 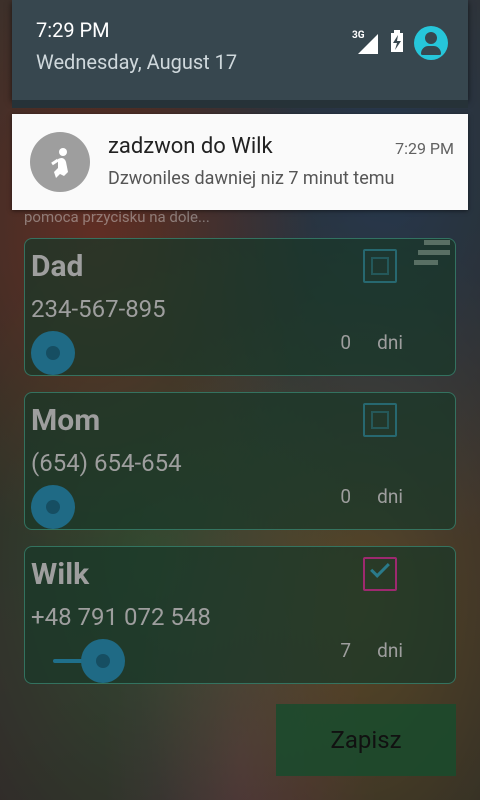 I want to click on contact-name: Dad, so click(x=57, y=266).